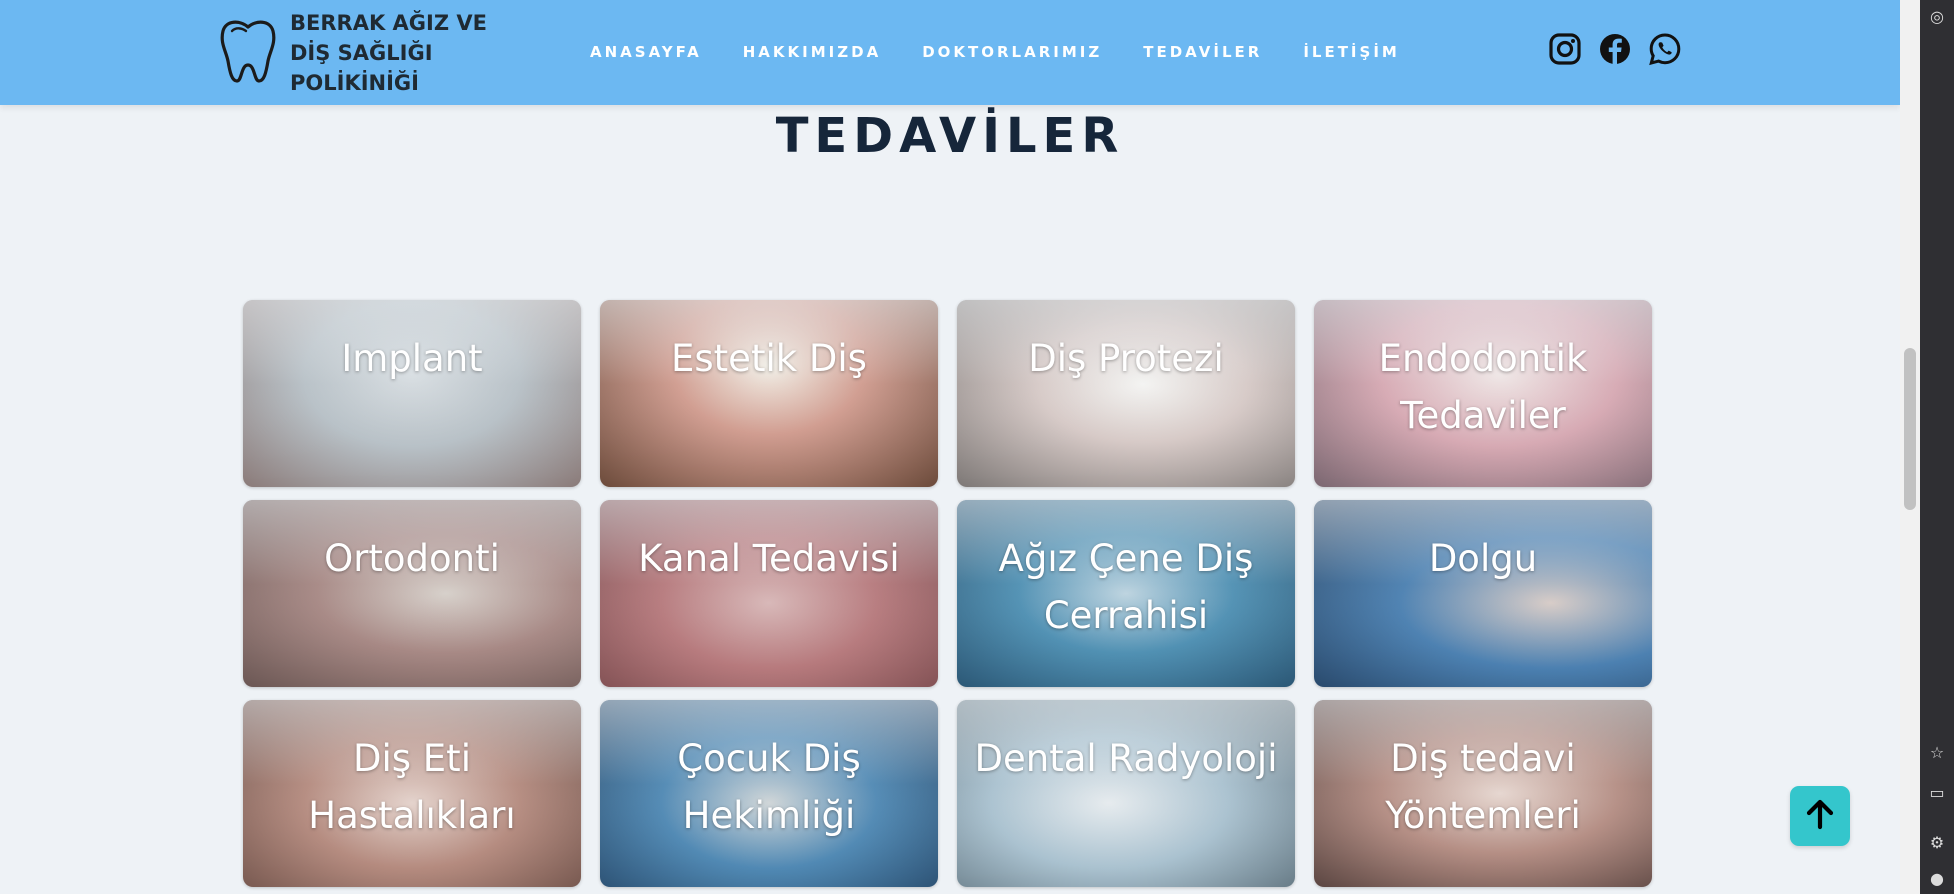  Describe the element at coordinates (1565, 49) in the screenshot. I see `instagram-icon` at that location.